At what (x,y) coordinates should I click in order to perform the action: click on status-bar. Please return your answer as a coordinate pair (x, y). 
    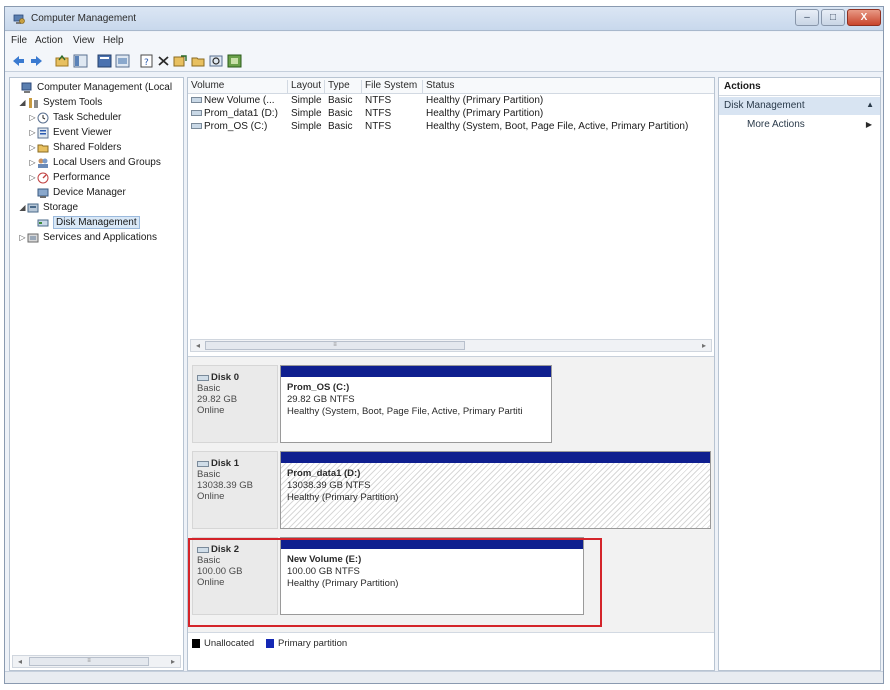
    Looking at the image, I should click on (444, 677).